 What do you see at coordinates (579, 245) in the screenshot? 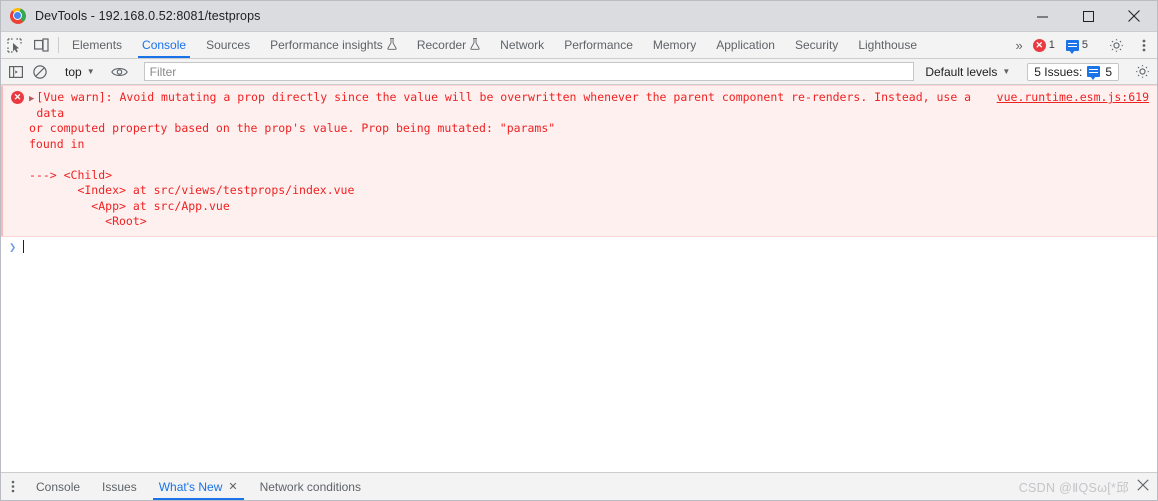
I see `console-prompt: ❯` at bounding box center [579, 245].